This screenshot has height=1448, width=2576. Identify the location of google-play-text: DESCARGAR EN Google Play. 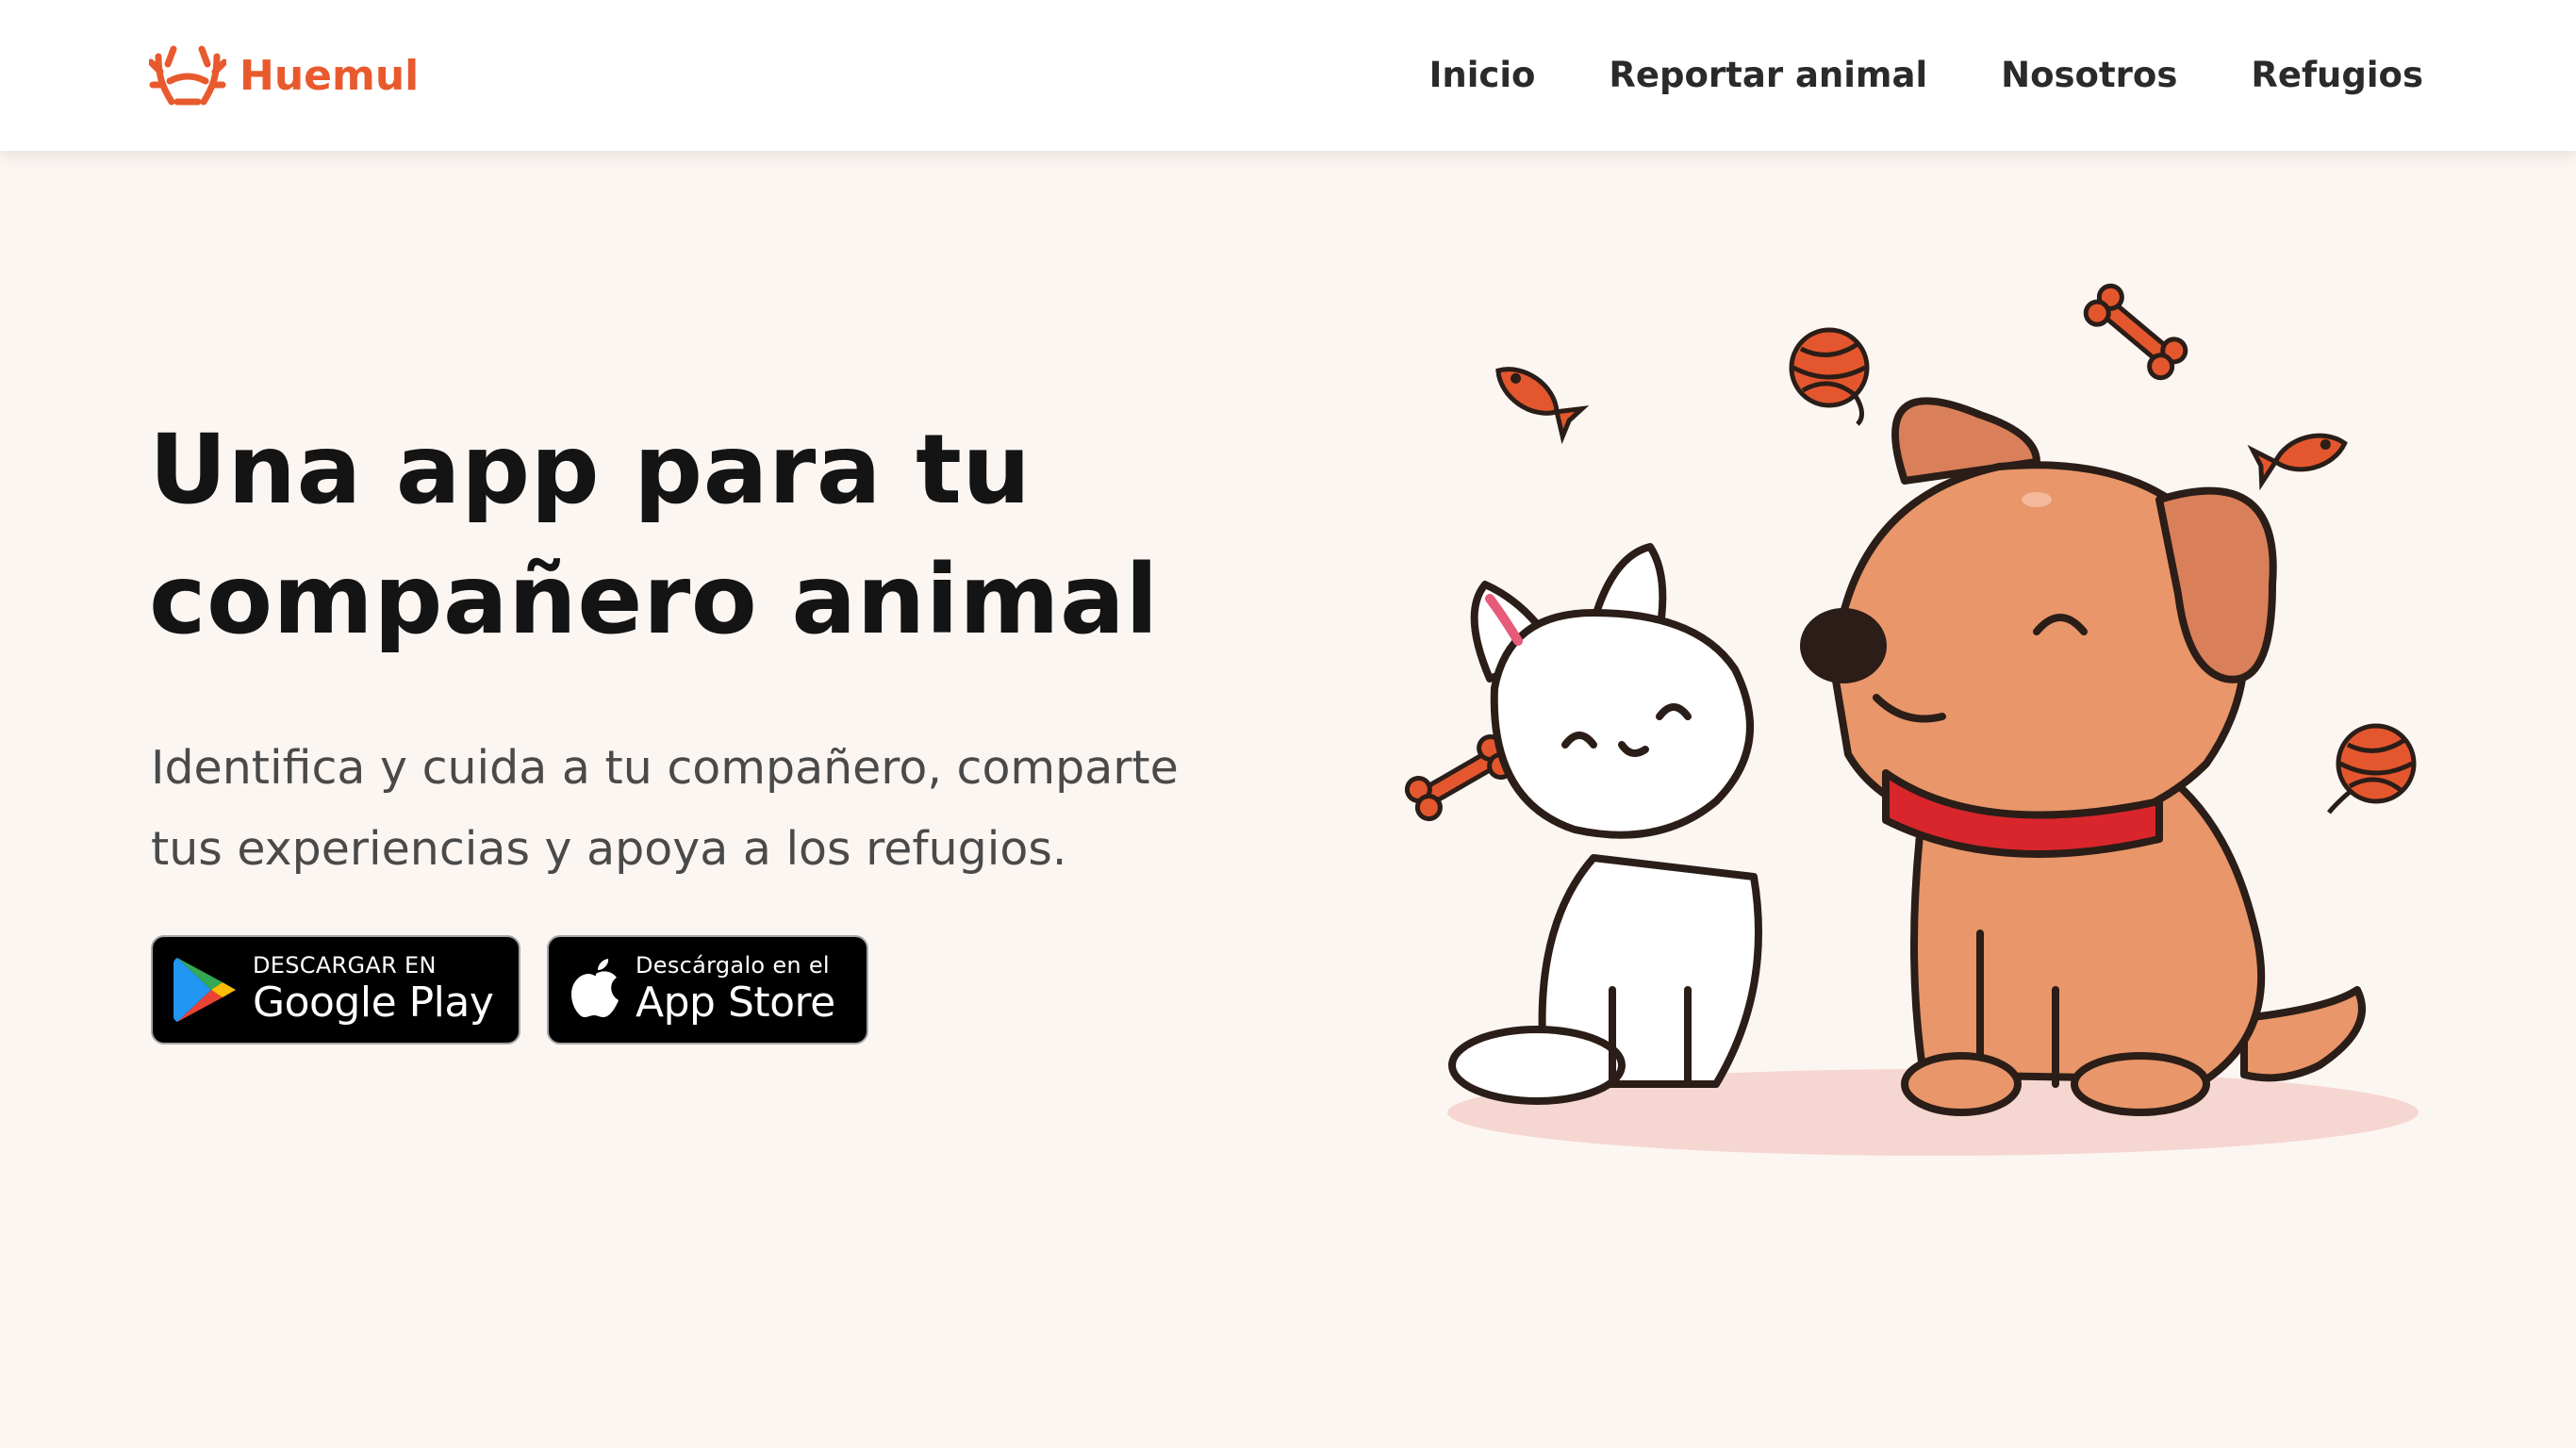
(373, 990).